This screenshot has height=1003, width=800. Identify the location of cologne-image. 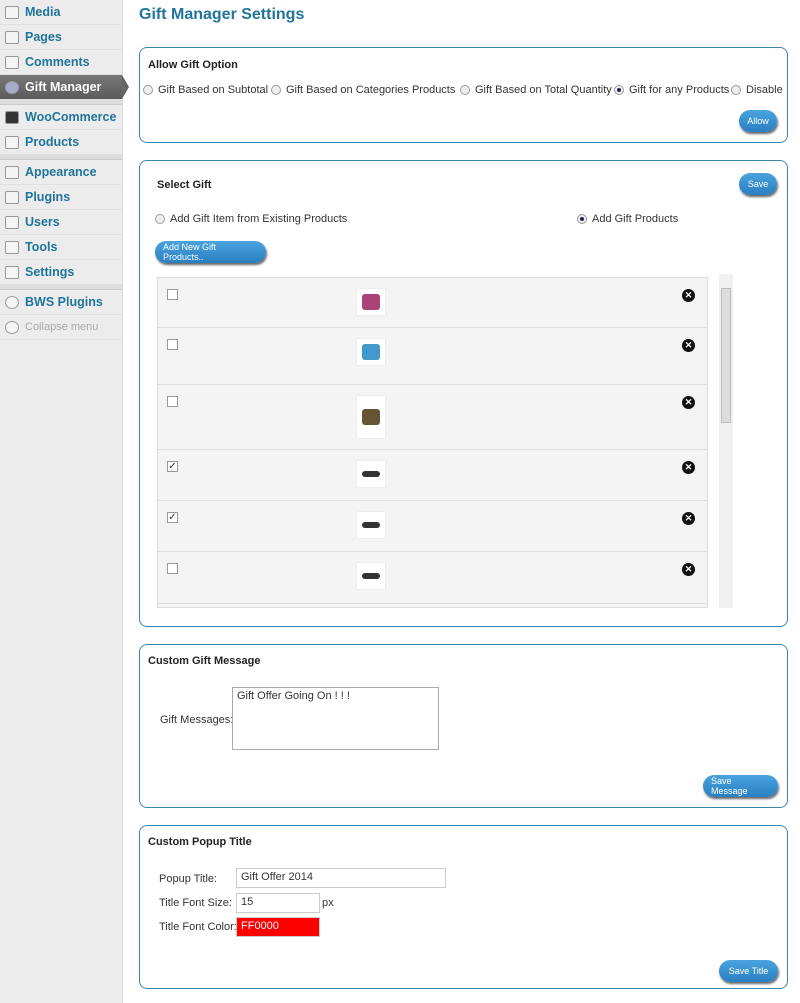
(371, 352).